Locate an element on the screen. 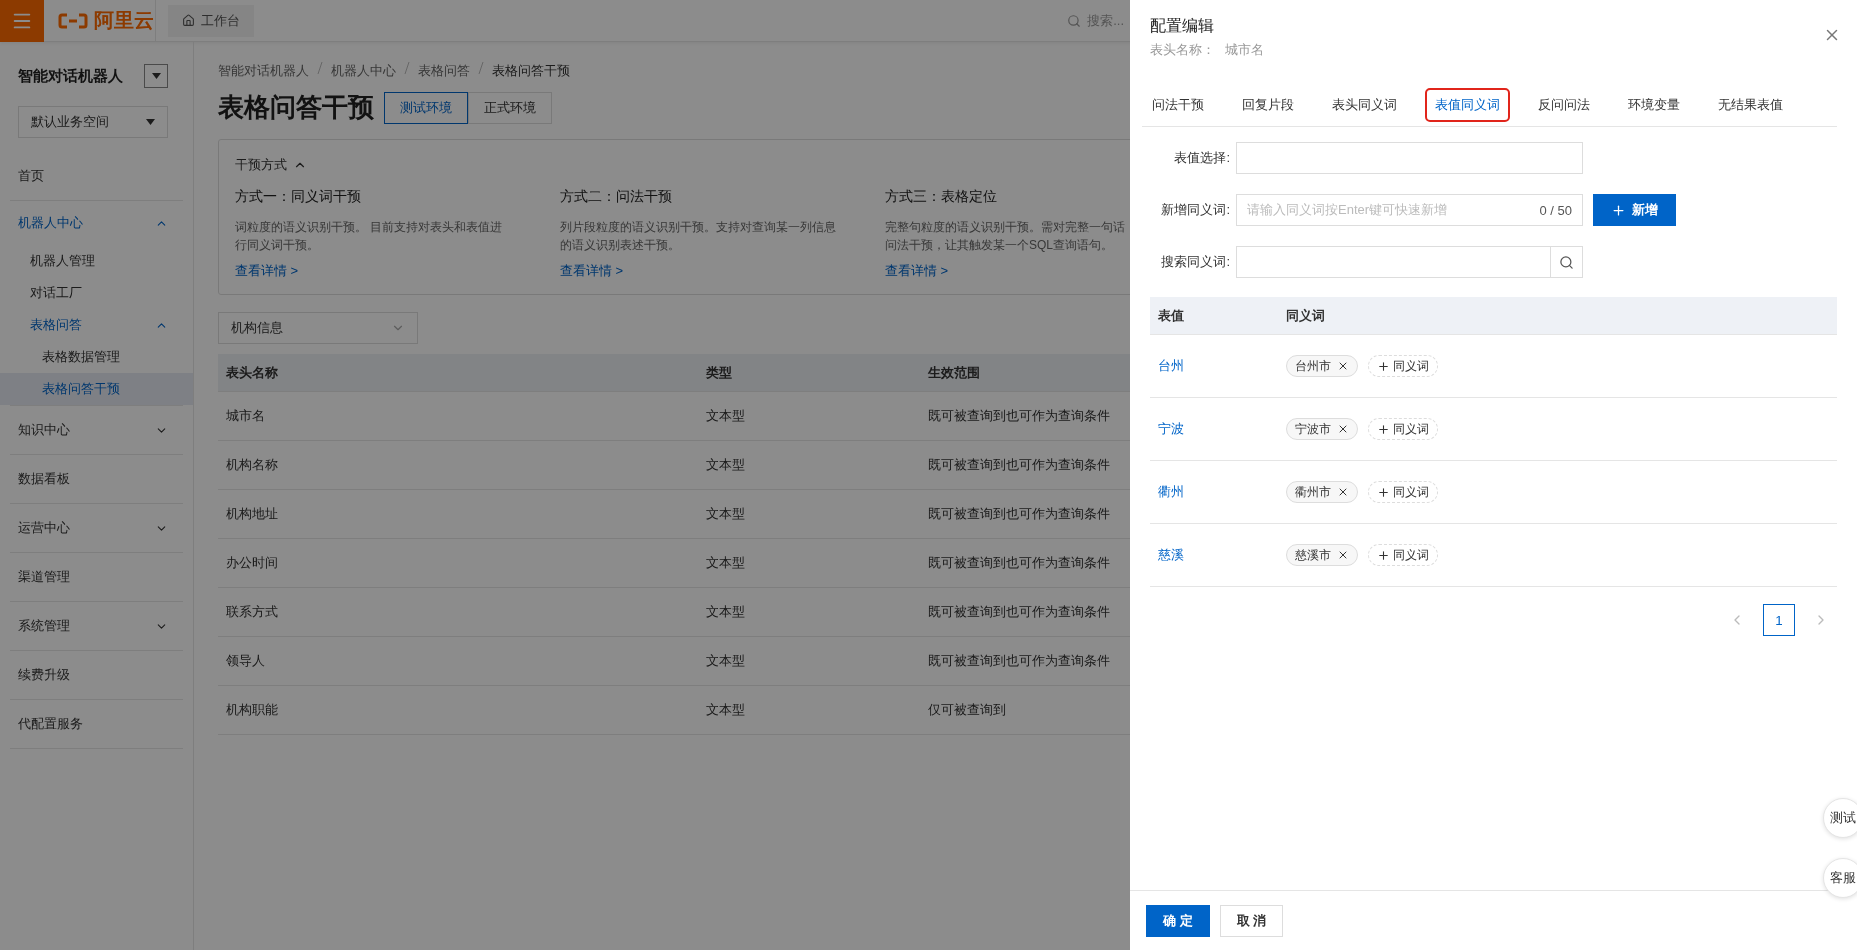 This screenshot has width=1857, height=950. nav-item: 运营中心 is located at coordinates (96, 528).